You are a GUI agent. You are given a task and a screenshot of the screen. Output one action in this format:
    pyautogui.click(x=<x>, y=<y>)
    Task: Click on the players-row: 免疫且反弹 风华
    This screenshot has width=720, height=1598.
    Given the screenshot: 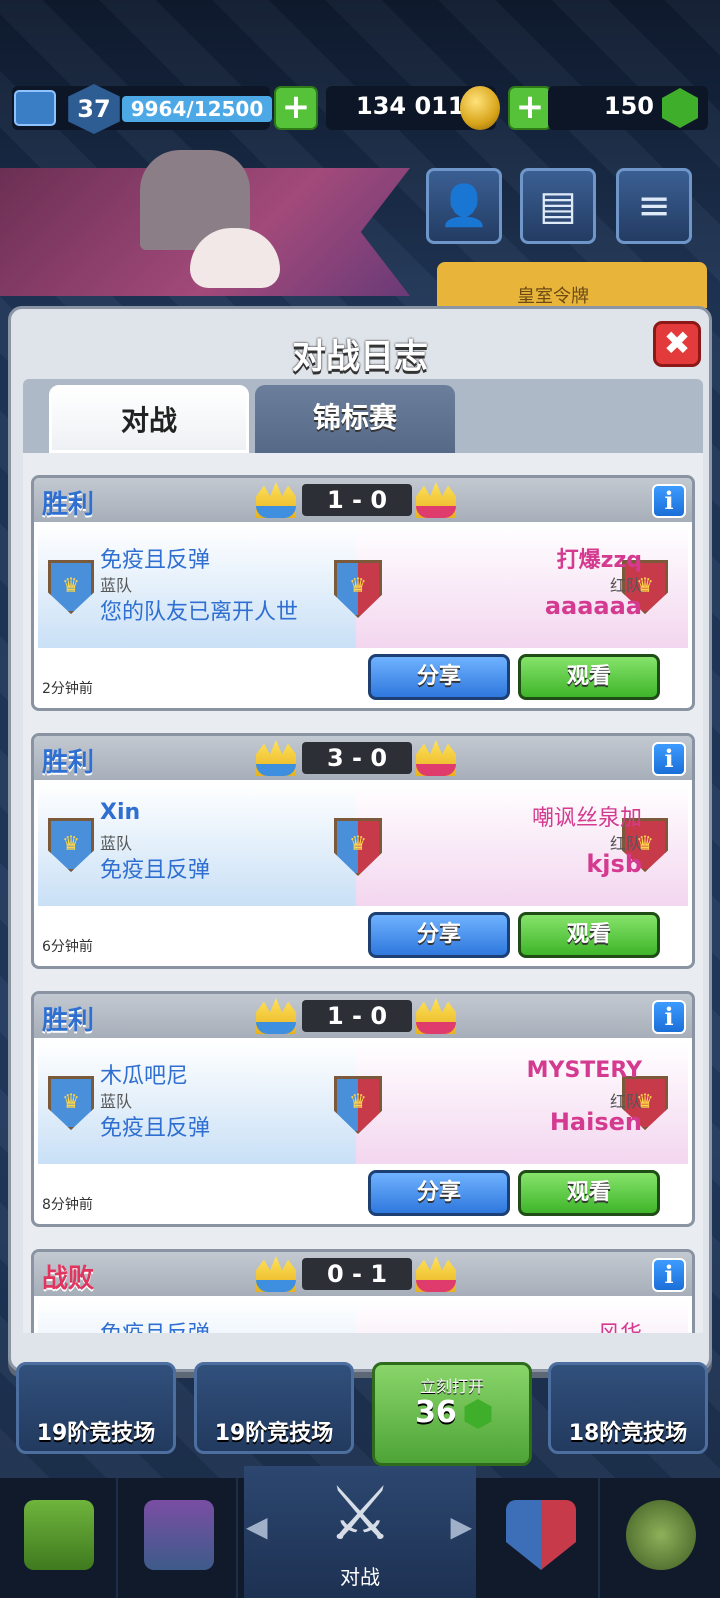 What is the action you would take?
    pyautogui.click(x=363, y=1316)
    